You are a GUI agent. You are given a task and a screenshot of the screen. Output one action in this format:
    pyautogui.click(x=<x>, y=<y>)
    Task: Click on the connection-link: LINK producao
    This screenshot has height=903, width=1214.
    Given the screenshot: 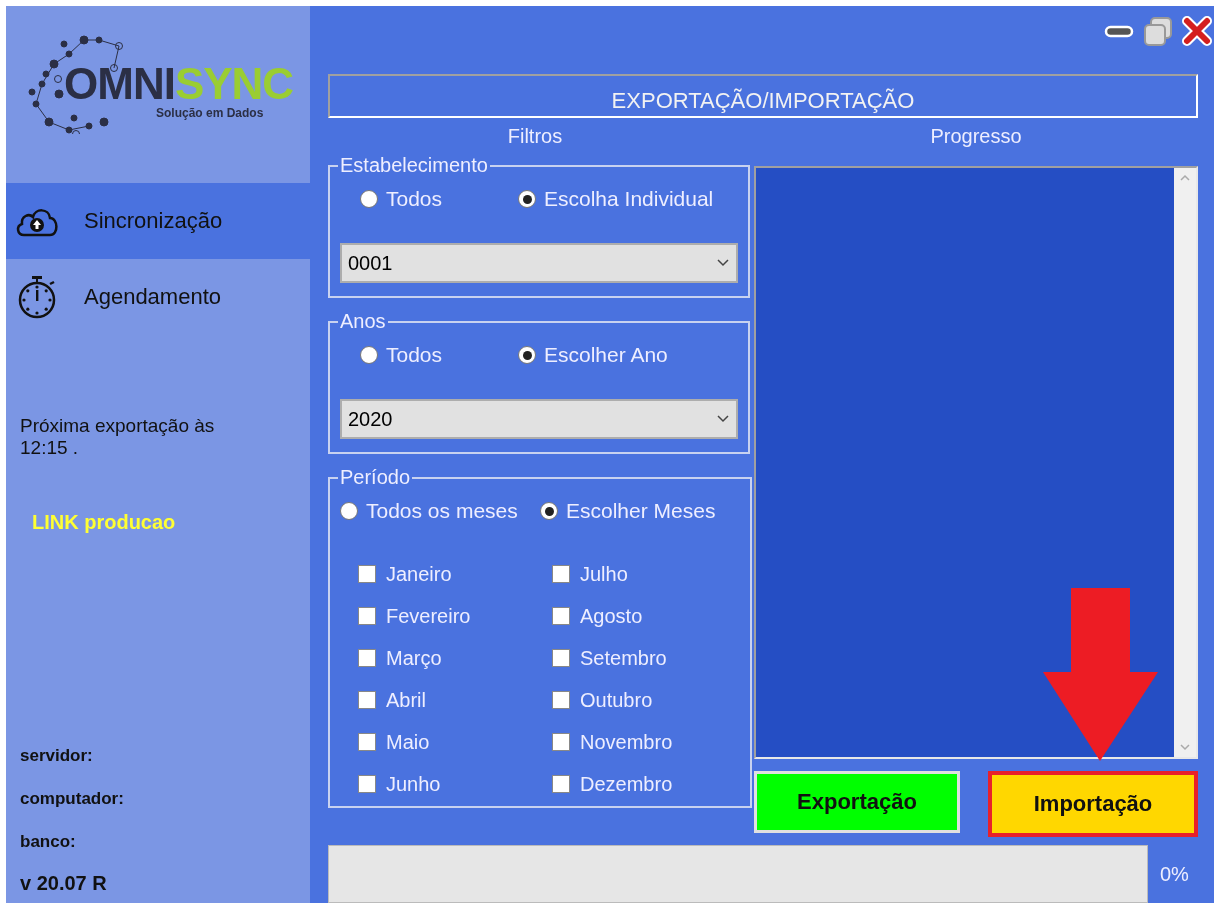 What is the action you would take?
    pyautogui.click(x=104, y=522)
    